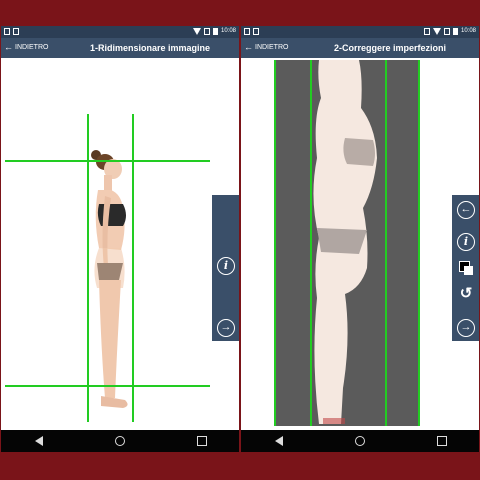 This screenshot has height=480, width=480. What do you see at coordinates (107, 386) in the screenshot?
I see `guide-line-bottom` at bounding box center [107, 386].